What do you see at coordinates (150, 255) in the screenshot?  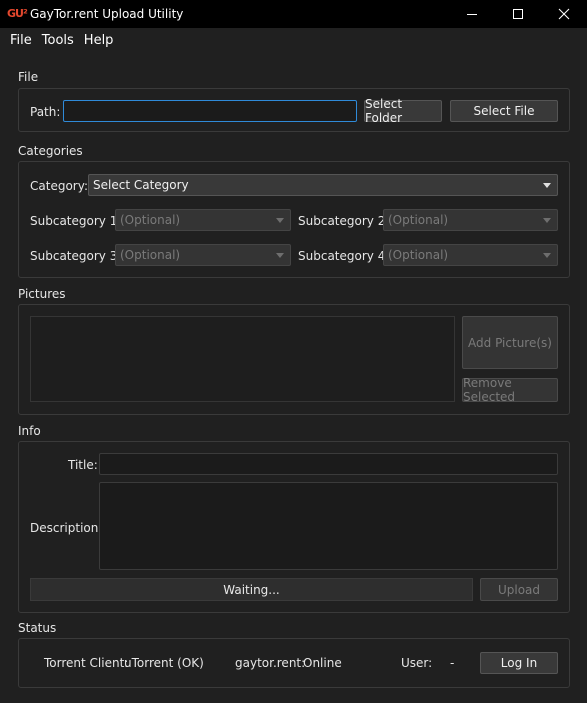 I see `subcategory-3-value: (Optional)` at bounding box center [150, 255].